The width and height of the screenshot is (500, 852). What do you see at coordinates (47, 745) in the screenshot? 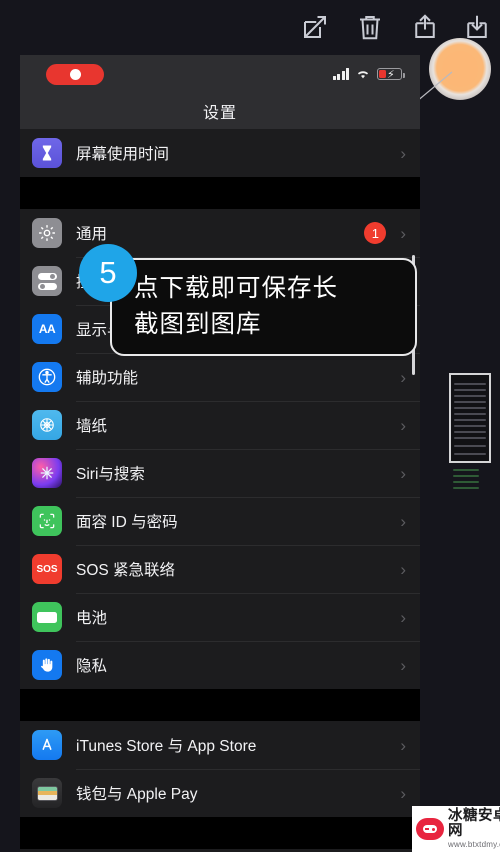
I see `app-store-icon` at bounding box center [47, 745].